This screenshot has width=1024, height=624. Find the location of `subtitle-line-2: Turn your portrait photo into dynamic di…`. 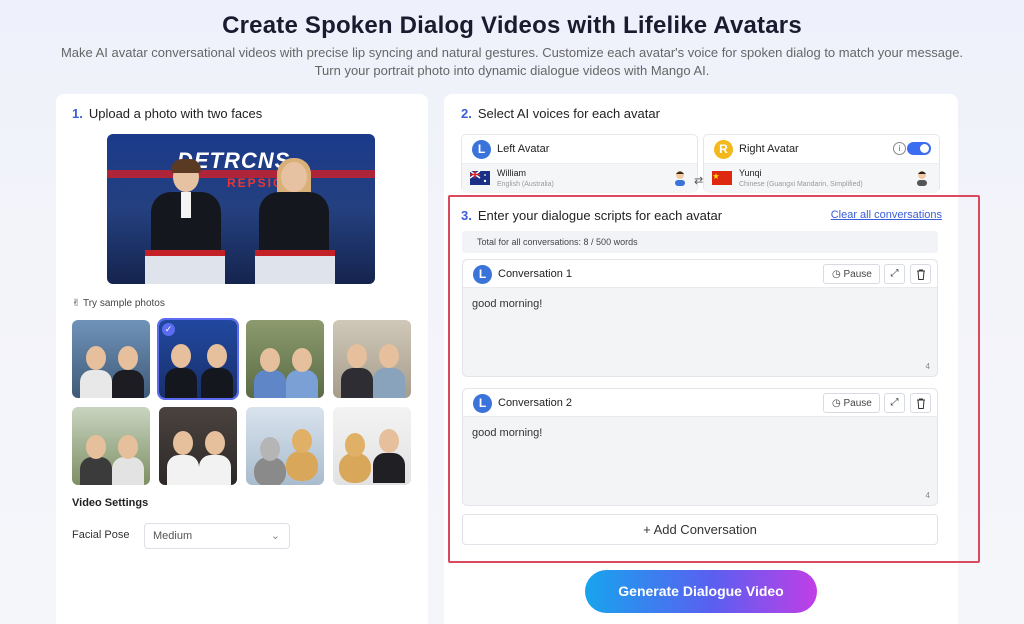

subtitle-line-2: Turn your portrait photo into dynamic di… is located at coordinates (512, 70).